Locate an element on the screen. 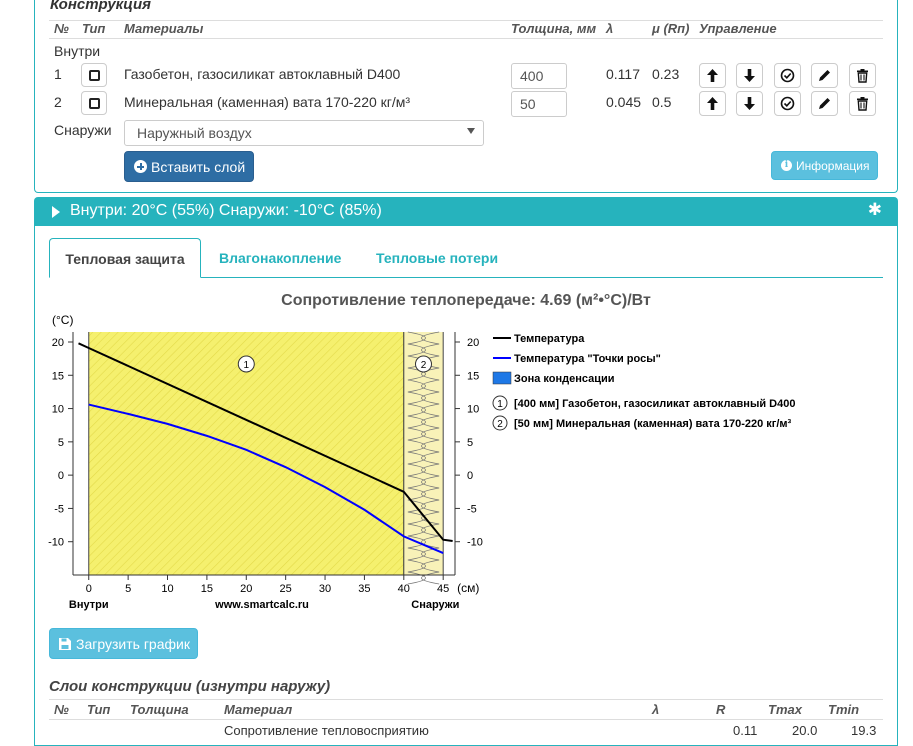 This screenshot has height=746, width=913. download-chart-label: Загрузить график is located at coordinates (133, 644).